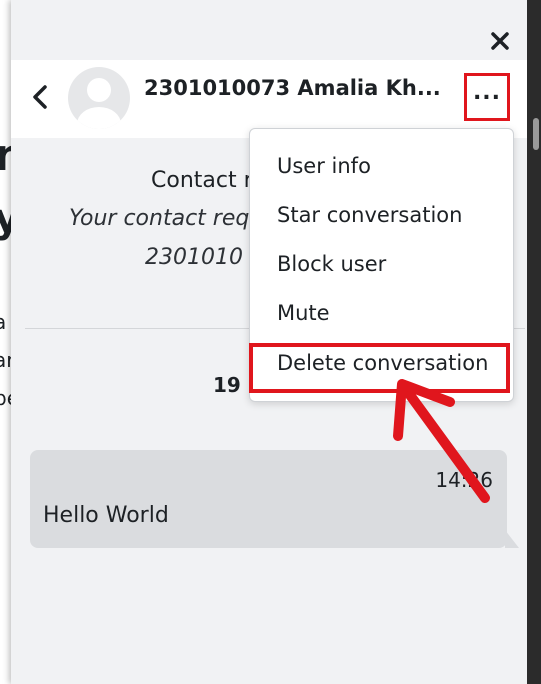  I want to click on contact-request-text: Your contact req, so click(159, 218).